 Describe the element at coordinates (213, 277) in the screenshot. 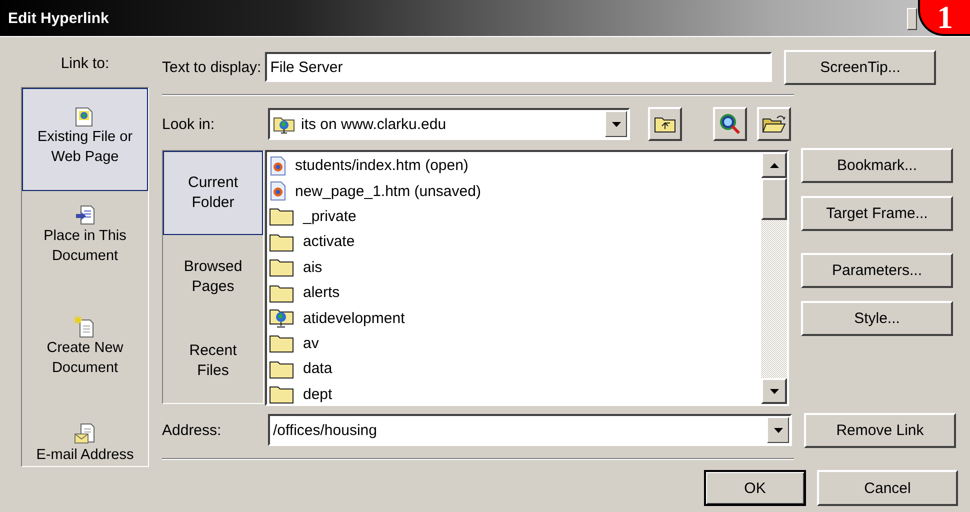

I see `browse-tab: Browsed Pages` at that location.